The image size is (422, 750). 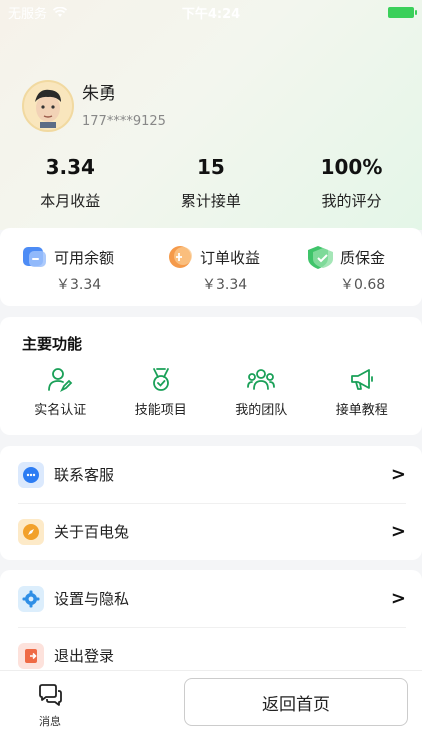 What do you see at coordinates (363, 257) in the screenshot?
I see `wallet-label: 质保金` at bounding box center [363, 257].